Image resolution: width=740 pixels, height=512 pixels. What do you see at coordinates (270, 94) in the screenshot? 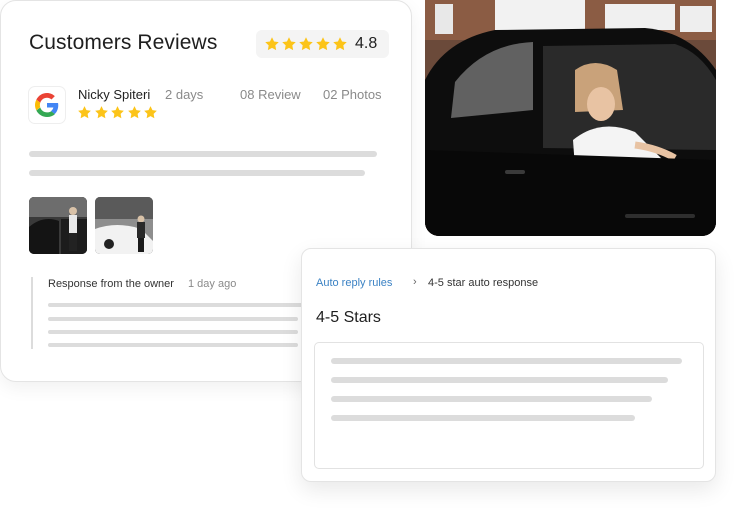
I see `review-count: 08 Review` at bounding box center [270, 94].